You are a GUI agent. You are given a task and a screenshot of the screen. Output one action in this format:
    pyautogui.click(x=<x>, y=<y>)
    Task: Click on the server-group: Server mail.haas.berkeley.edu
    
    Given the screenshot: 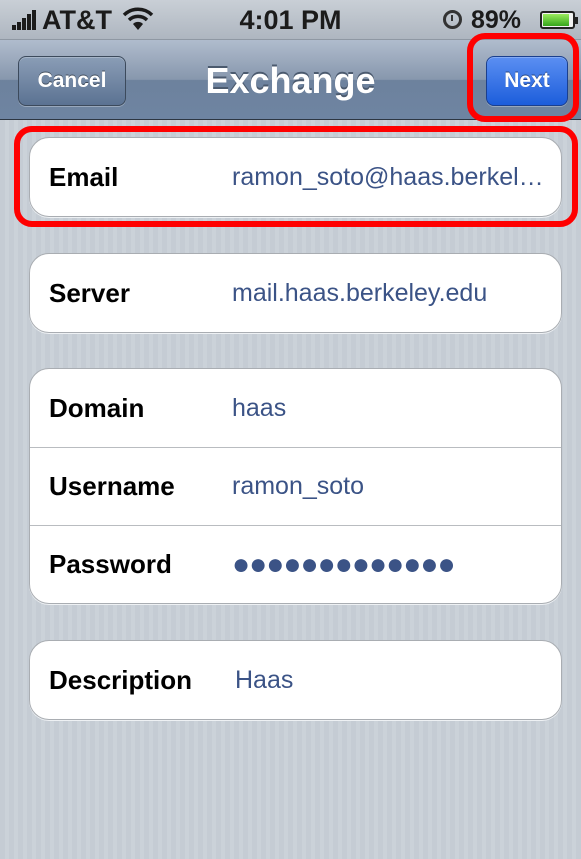 What is the action you would take?
    pyautogui.click(x=295, y=293)
    